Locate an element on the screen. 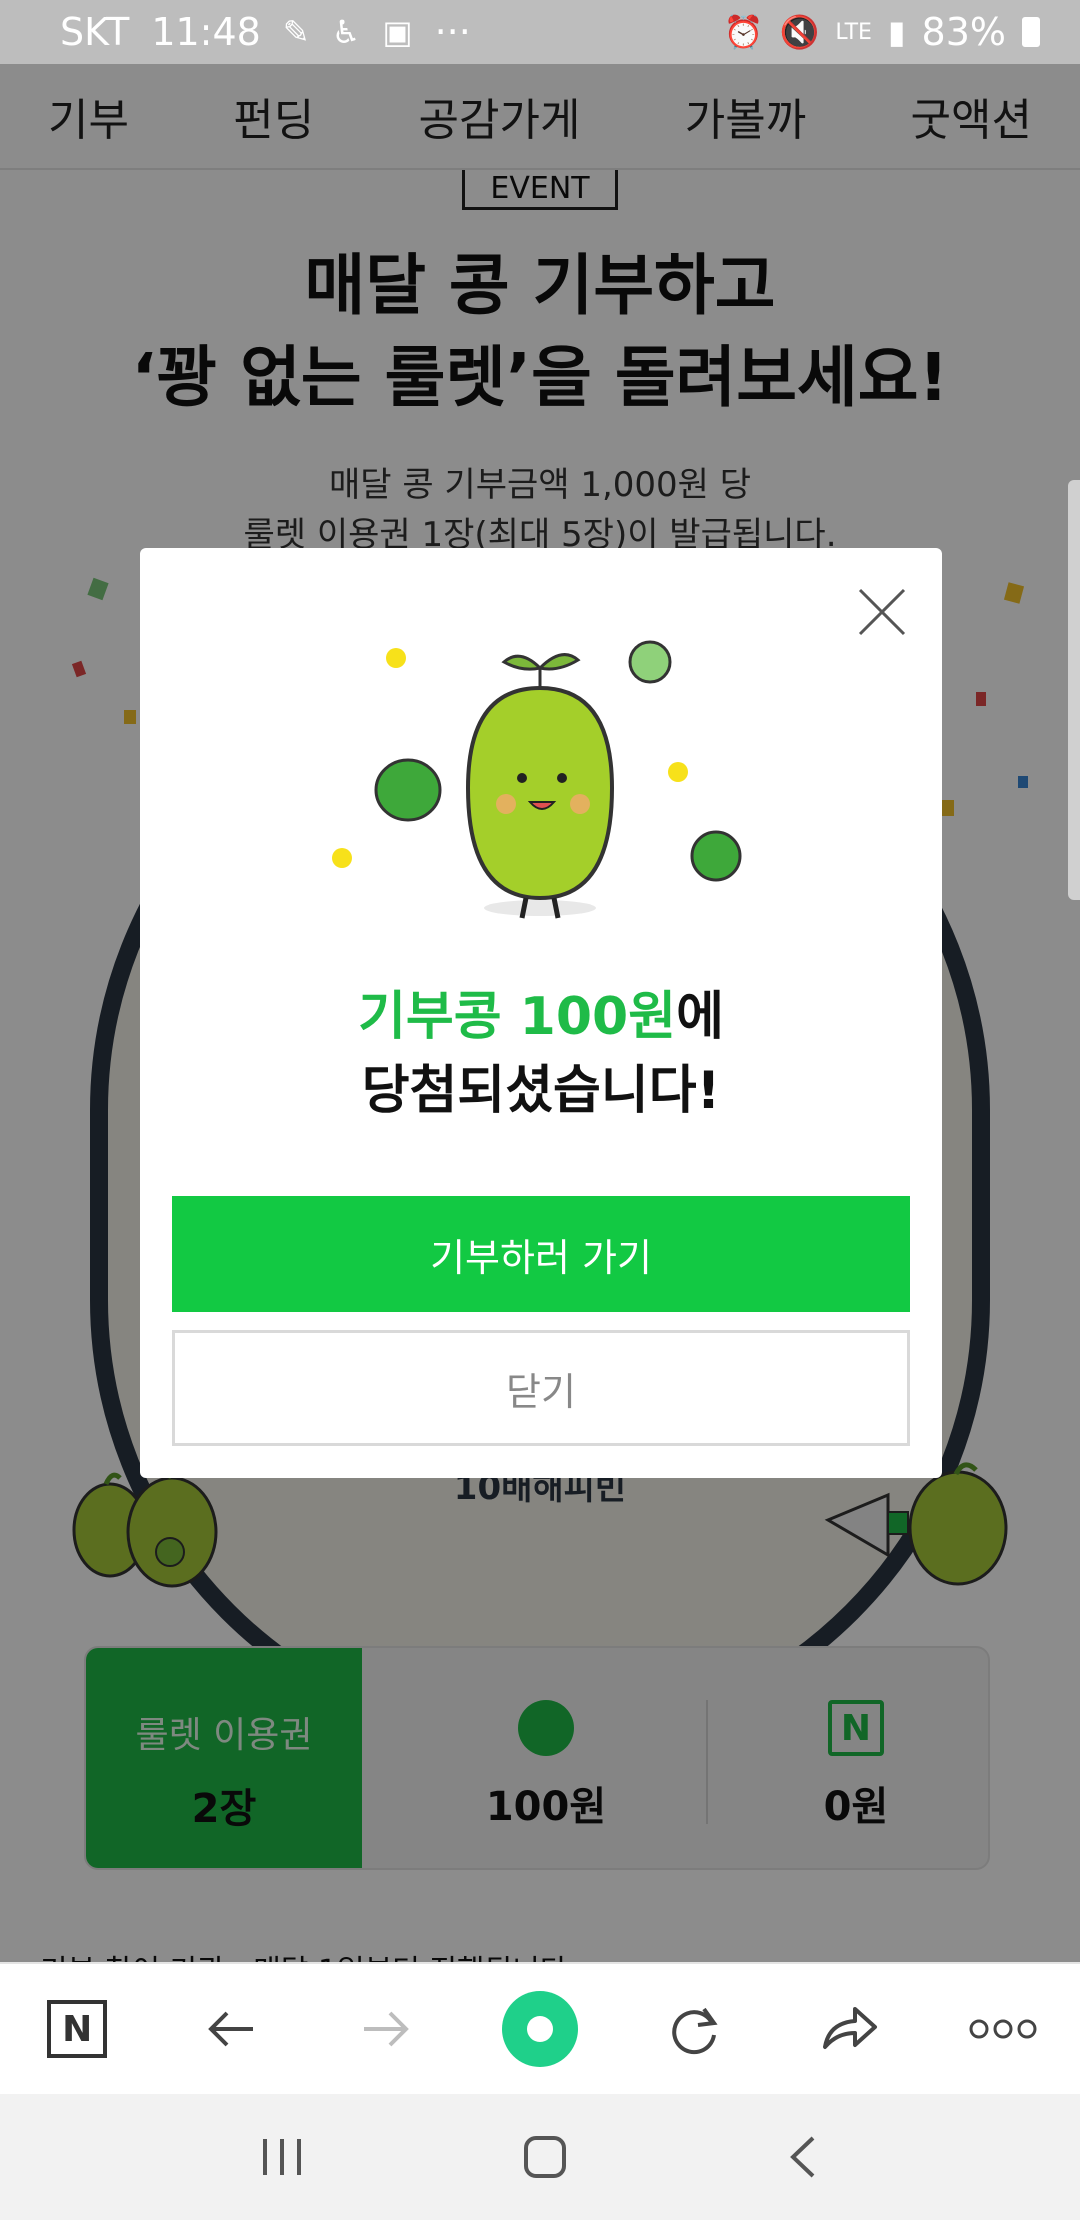 The width and height of the screenshot is (1080, 2220). system-nav-bar is located at coordinates (540, 2157).